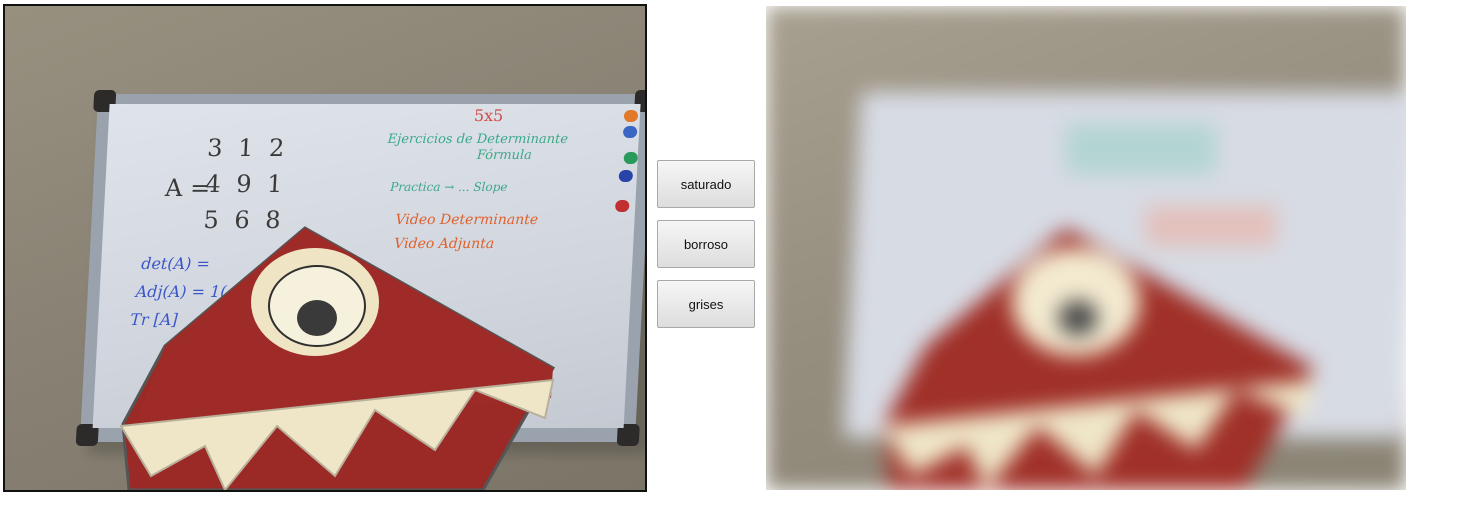  What do you see at coordinates (706, 184) in the screenshot?
I see `saturado-button: saturado` at bounding box center [706, 184].